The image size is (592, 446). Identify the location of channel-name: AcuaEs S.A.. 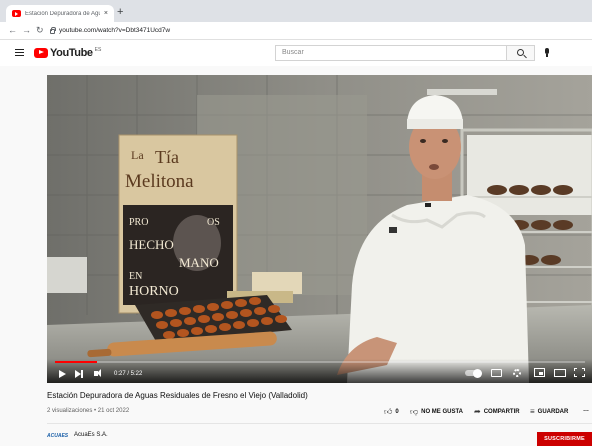
(91, 435).